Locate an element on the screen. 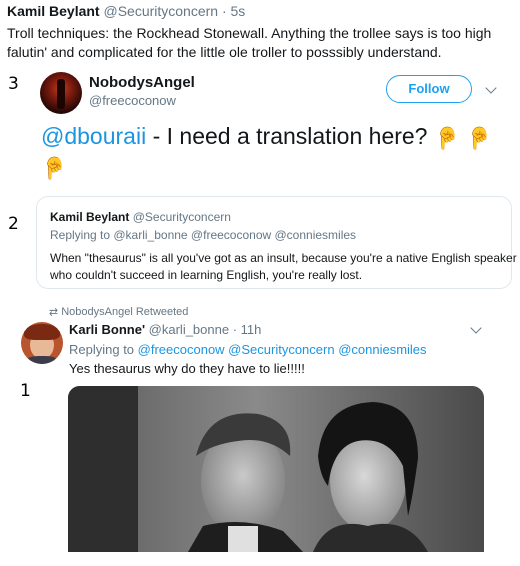 Image resolution: width=520 pixels, height=566 pixels. tweet3-mention-link: @dbouraii is located at coordinates (93, 136).